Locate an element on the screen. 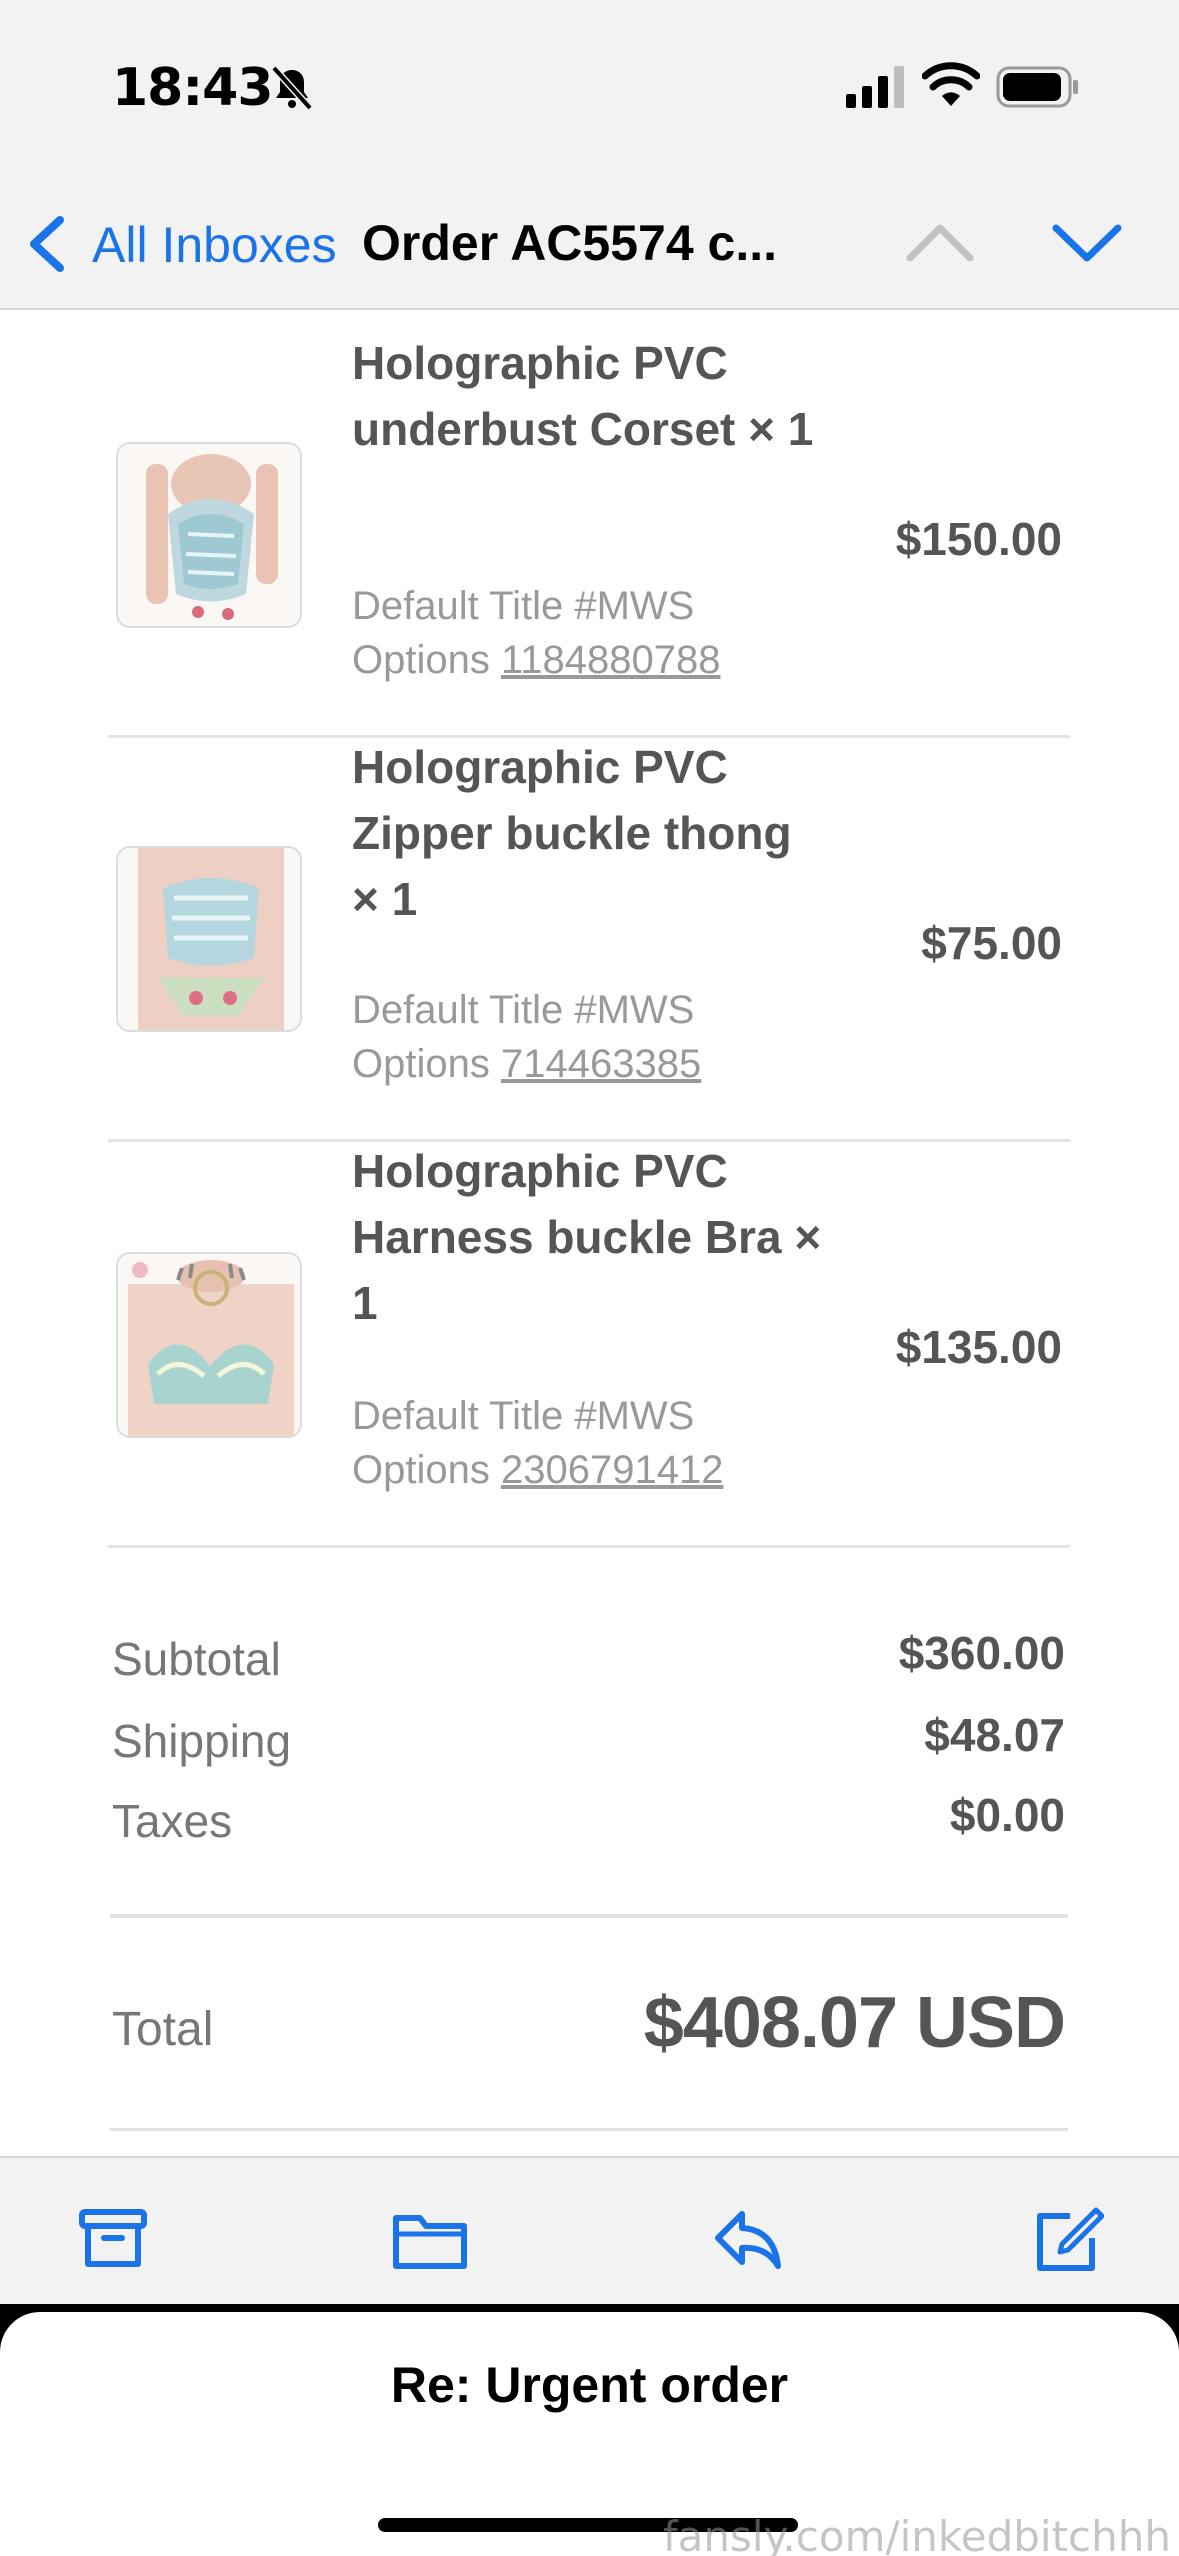  total-value: $408.07 USD is located at coordinates (854, 2023).